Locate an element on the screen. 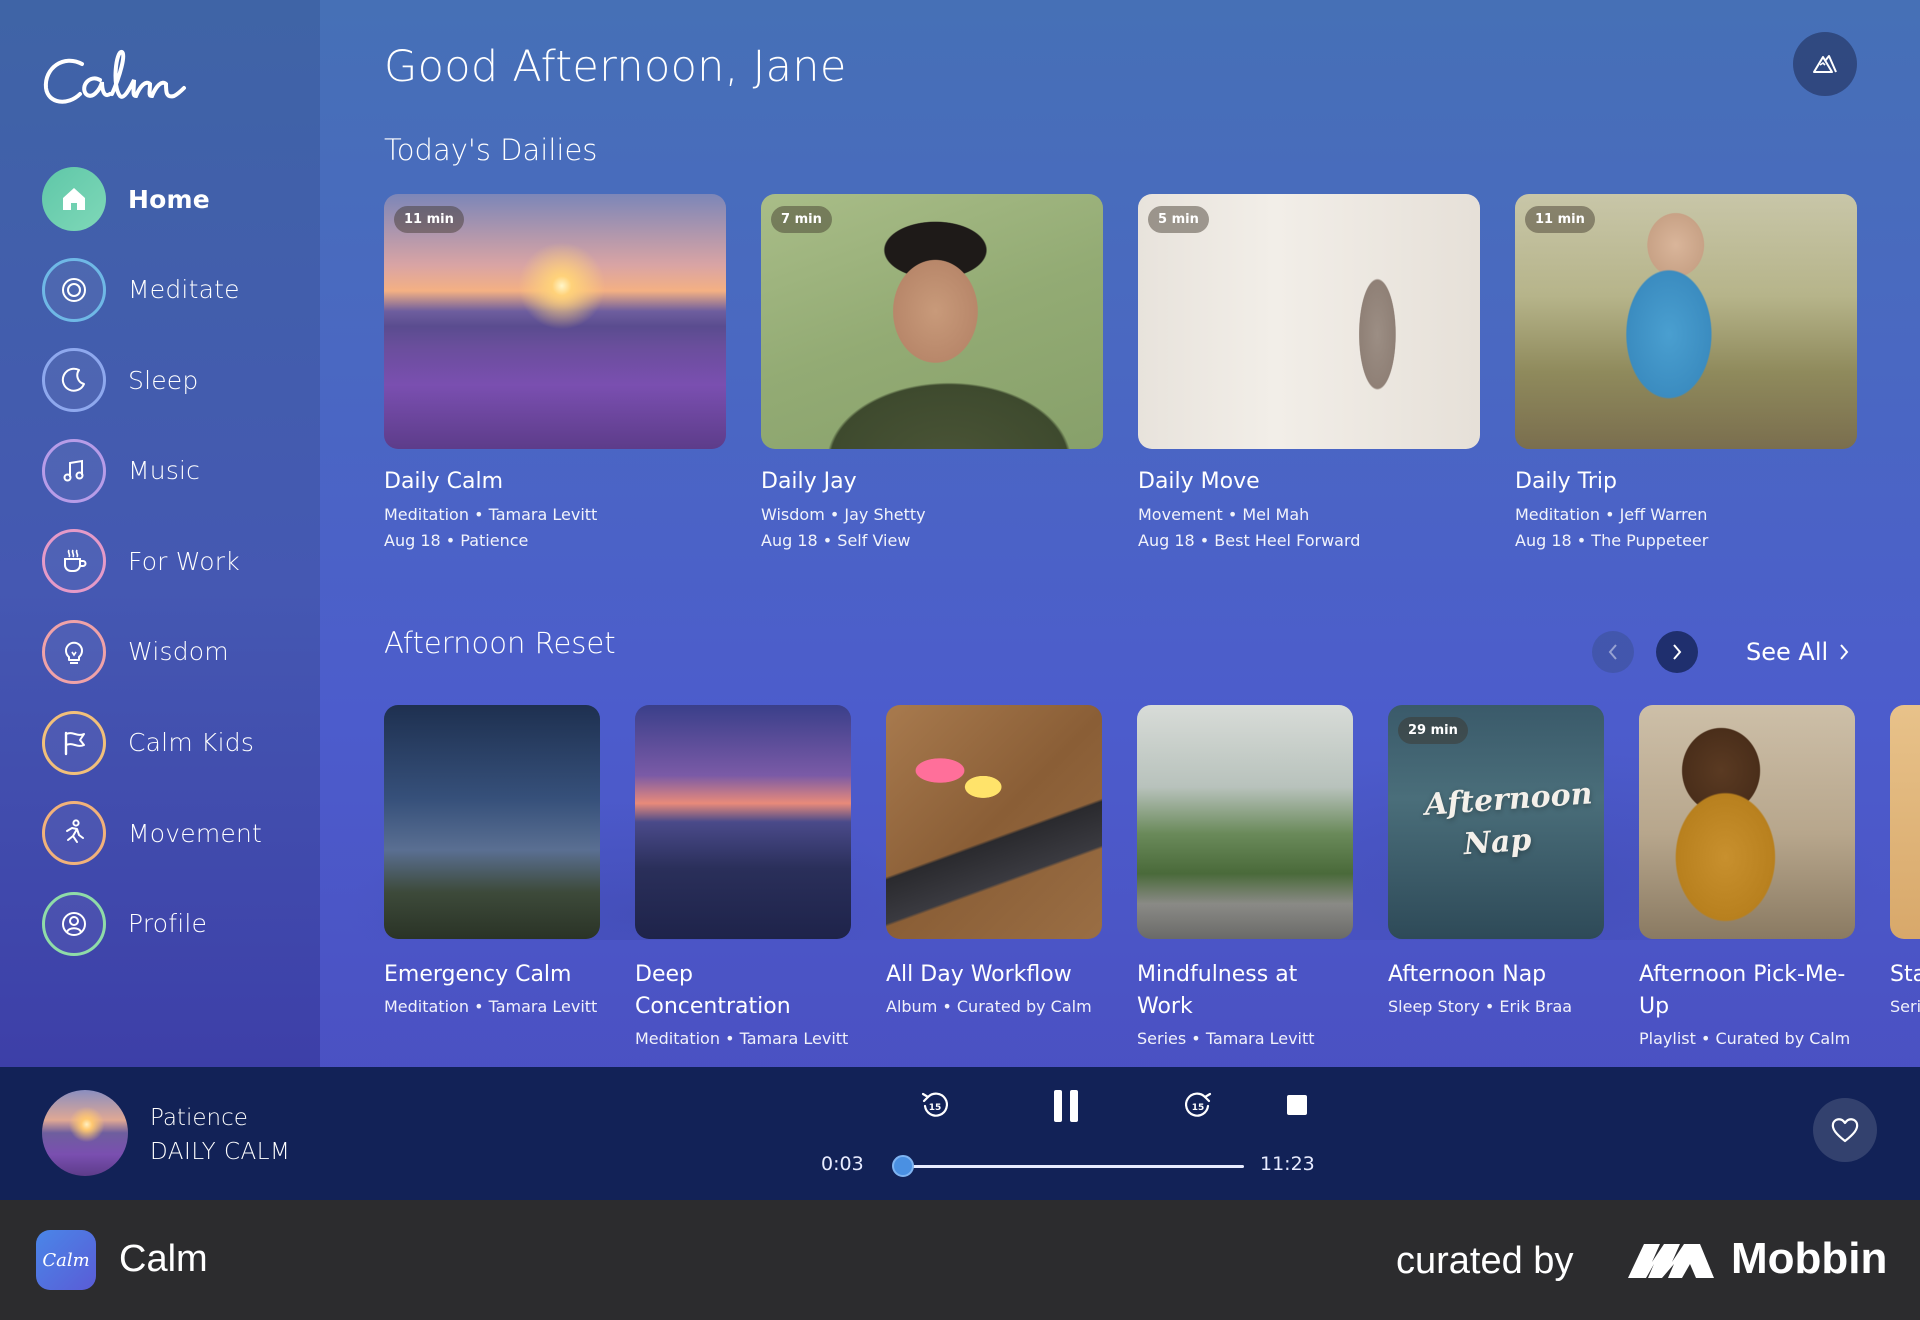 The width and height of the screenshot is (1920, 1320). sidebar-item-movement: Movement is located at coordinates (177, 833).